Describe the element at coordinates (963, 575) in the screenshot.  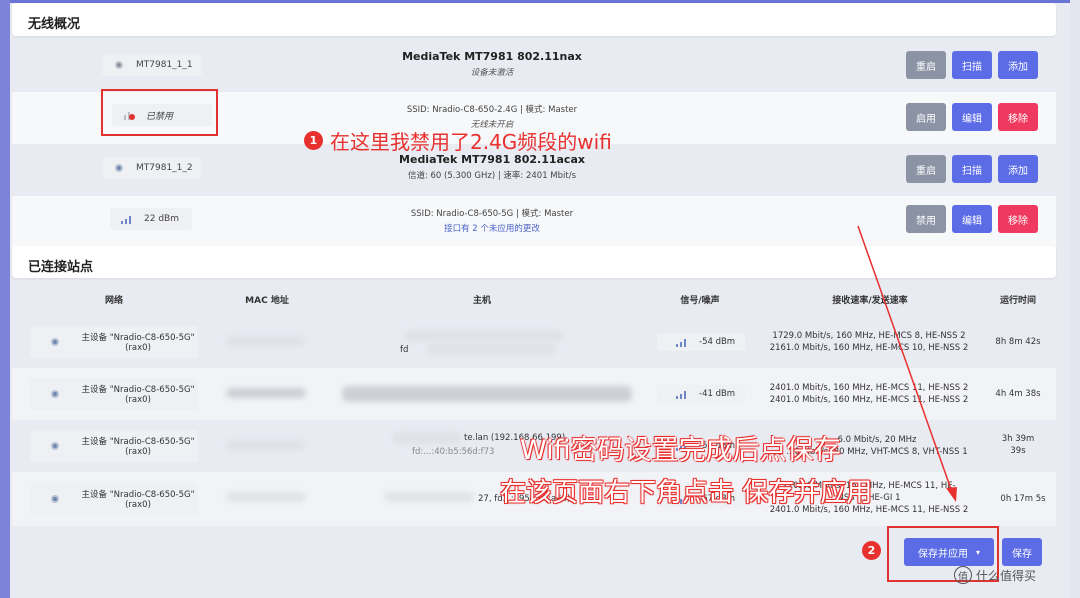
I see `smzdm-logo-icon: 值` at that location.